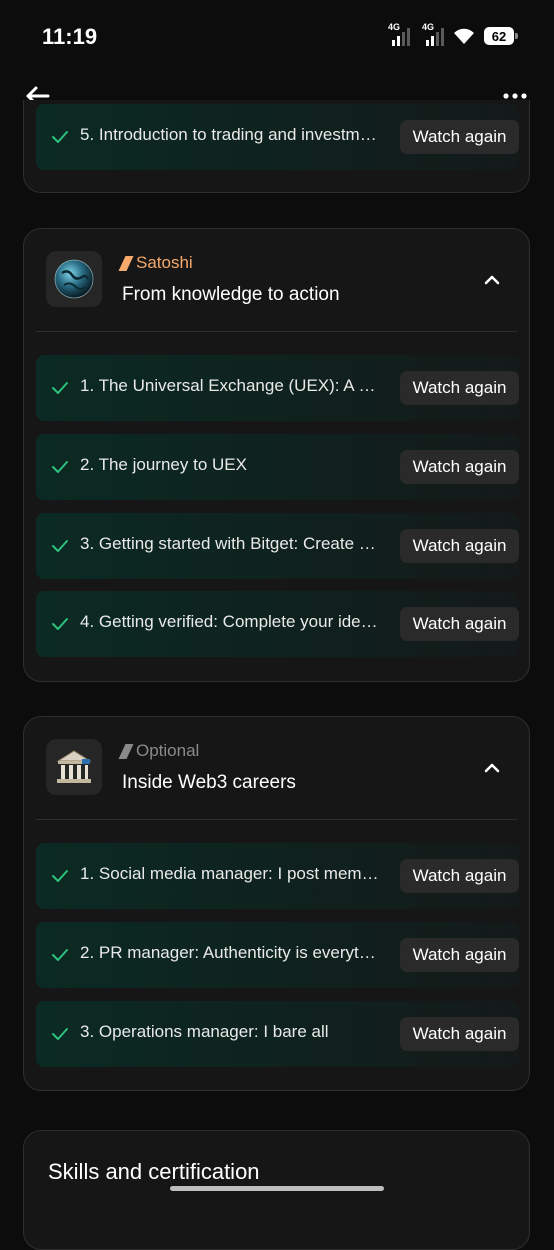  Describe the element at coordinates (277, 467) in the screenshot. I see `lesson-item: 2. The journey to UEX Watch again` at that location.